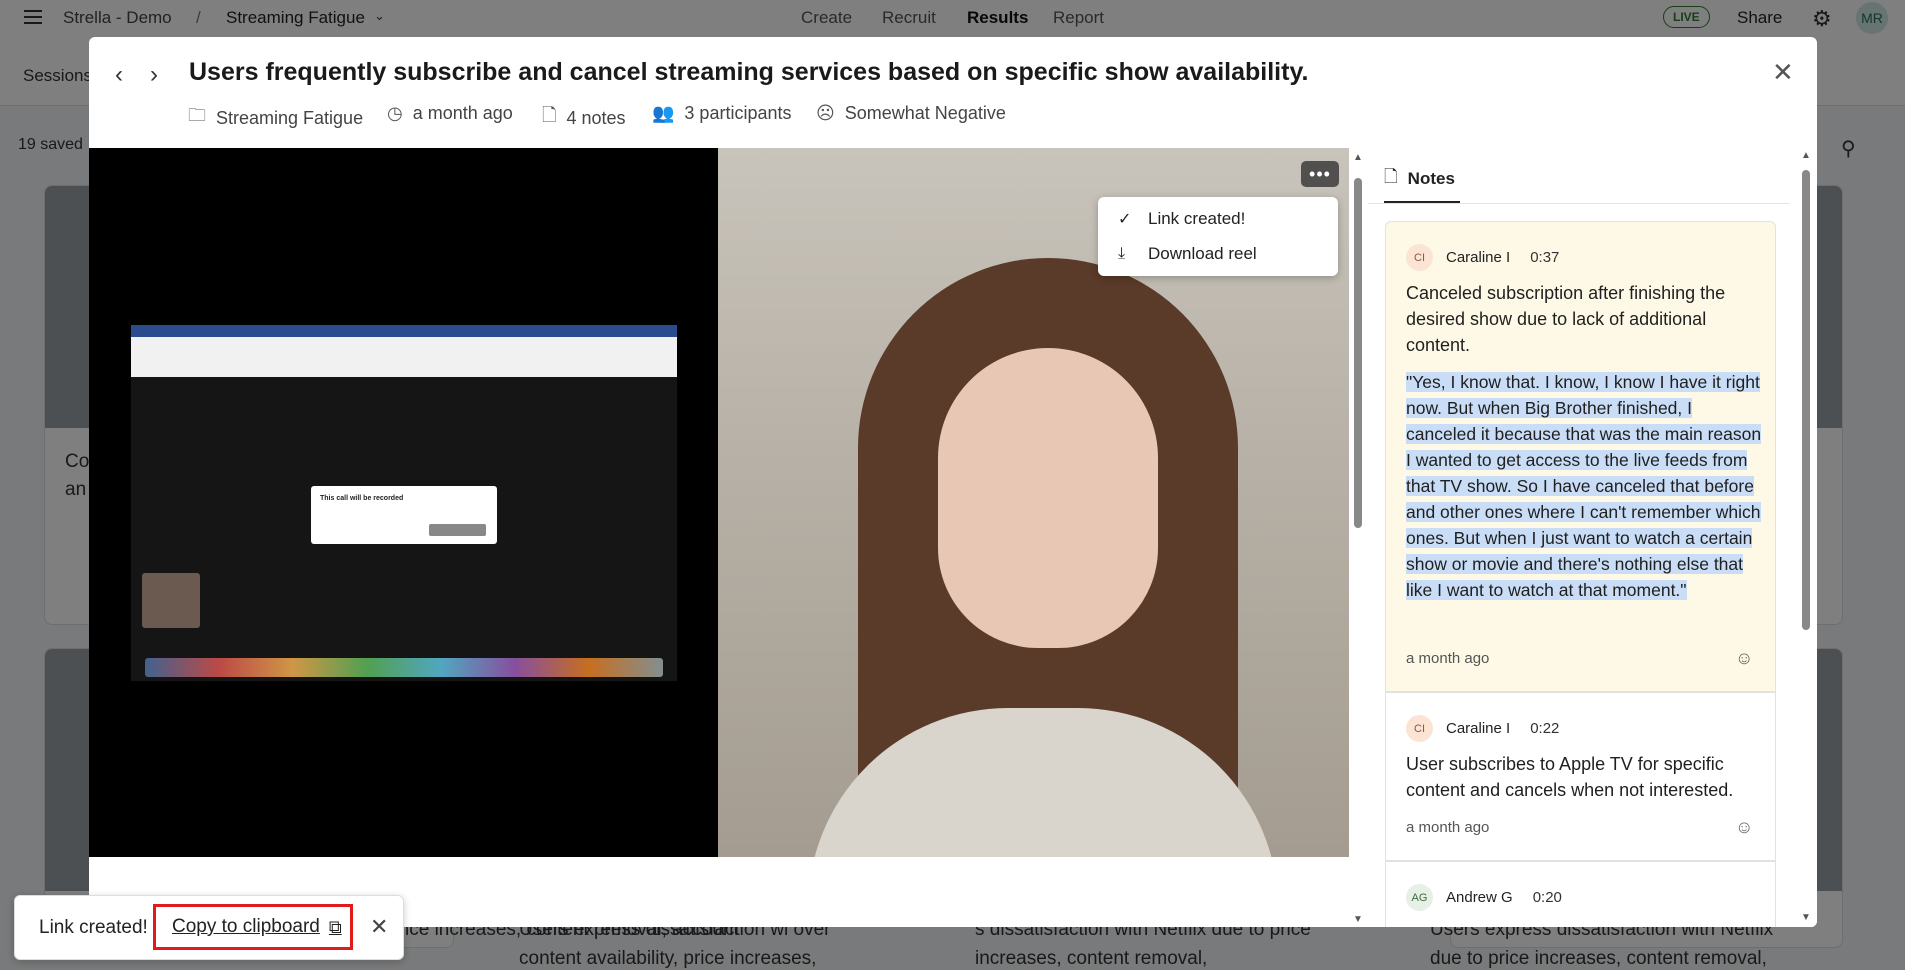 The width and height of the screenshot is (1905, 970). What do you see at coordinates (925, 113) in the screenshot?
I see `meta-sentiment-label: Somewhat Negative` at bounding box center [925, 113].